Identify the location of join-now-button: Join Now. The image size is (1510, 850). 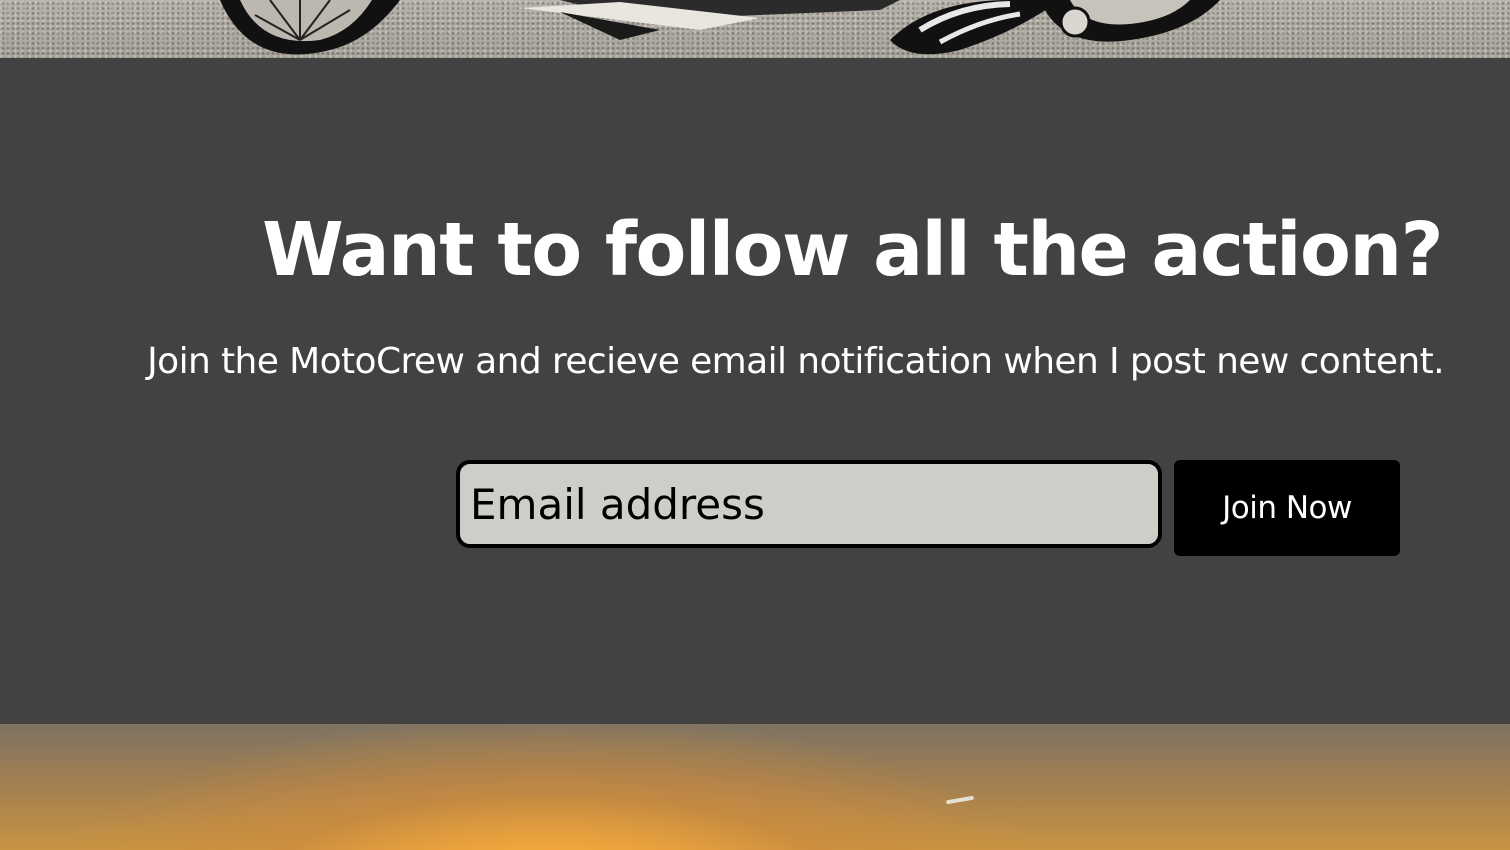
(1287, 508).